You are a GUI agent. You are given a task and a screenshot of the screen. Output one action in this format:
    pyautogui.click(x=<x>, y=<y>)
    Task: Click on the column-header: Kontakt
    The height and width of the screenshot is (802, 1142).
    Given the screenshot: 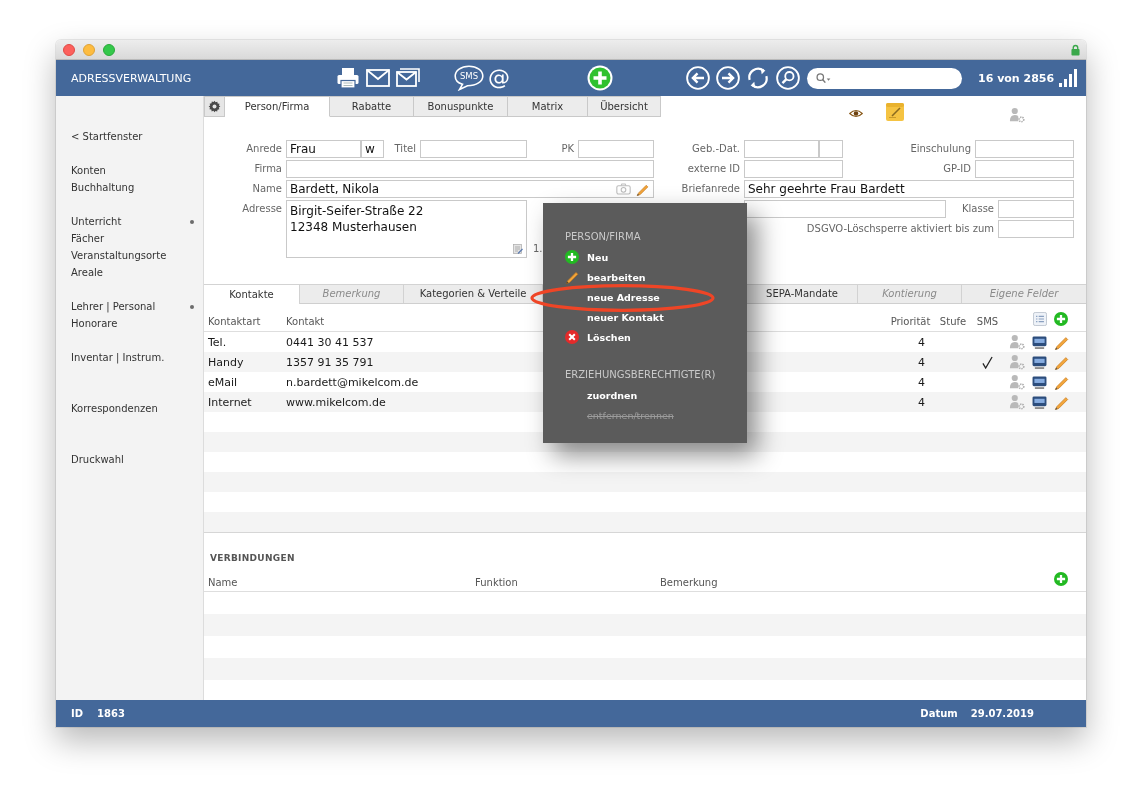 What is the action you would take?
    pyautogui.click(x=305, y=321)
    